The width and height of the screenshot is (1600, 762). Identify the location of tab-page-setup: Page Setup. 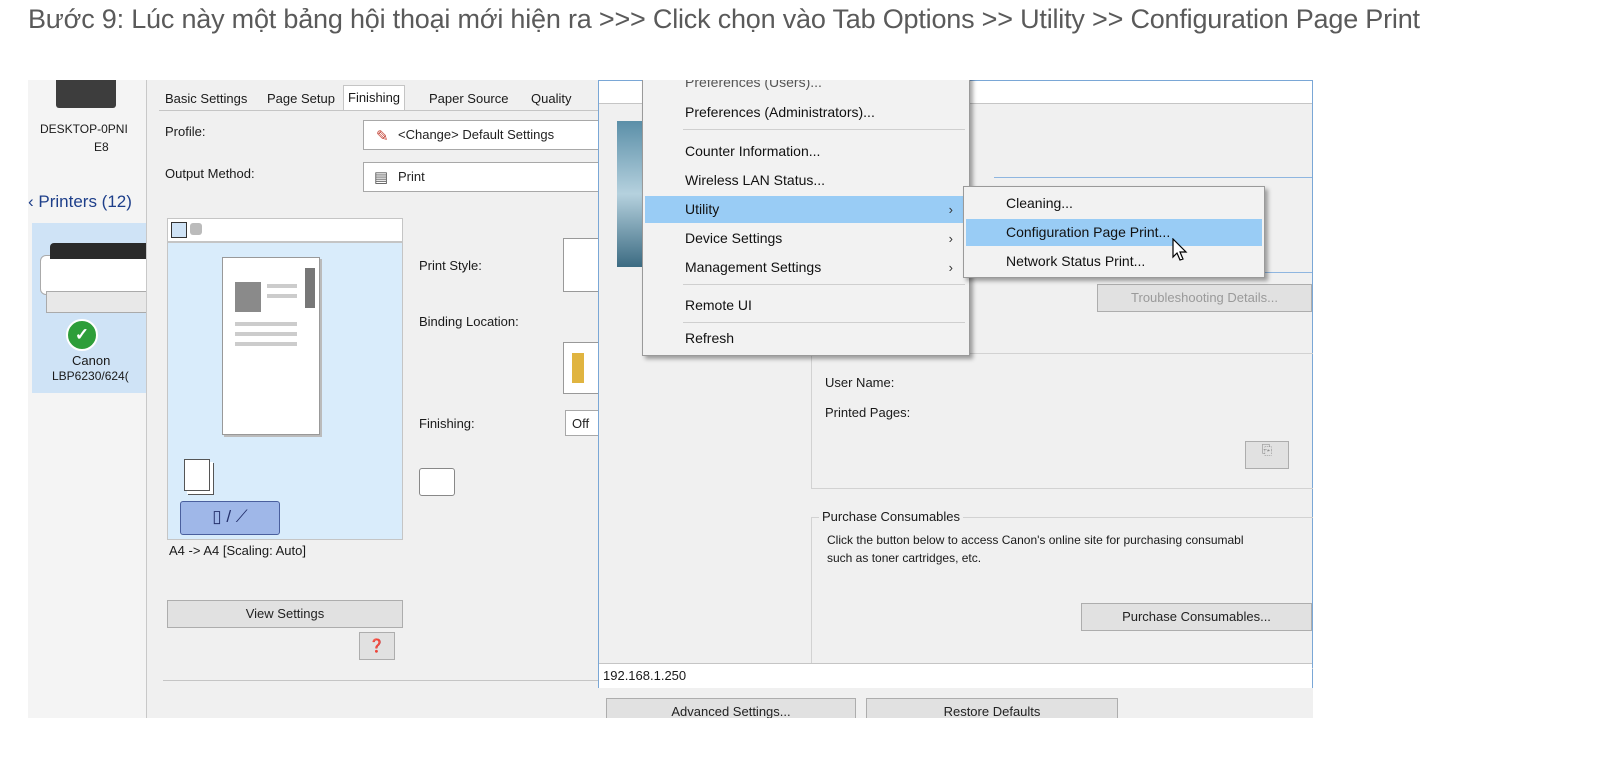
(301, 98).